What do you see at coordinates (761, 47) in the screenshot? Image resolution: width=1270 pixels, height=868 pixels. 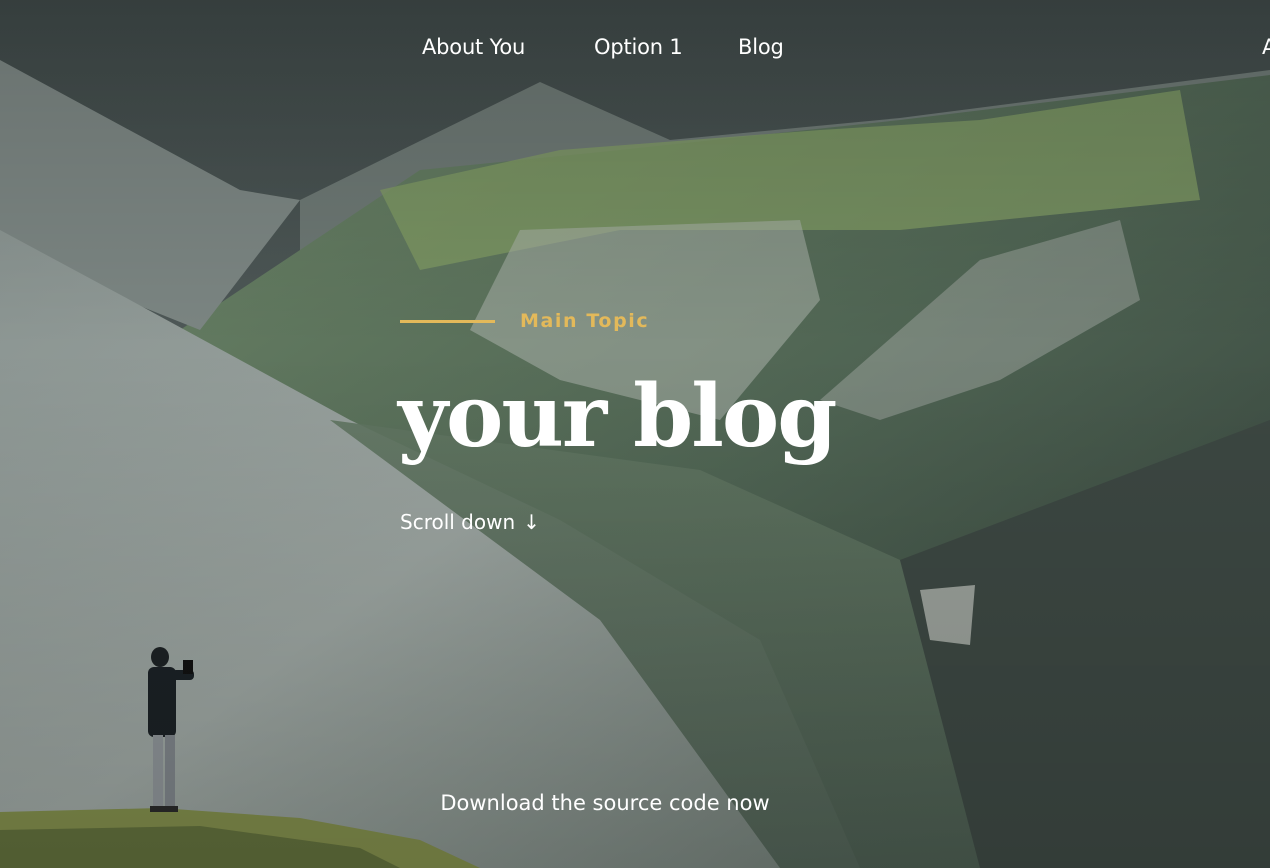 I see `nav-link-blog: Blog` at bounding box center [761, 47].